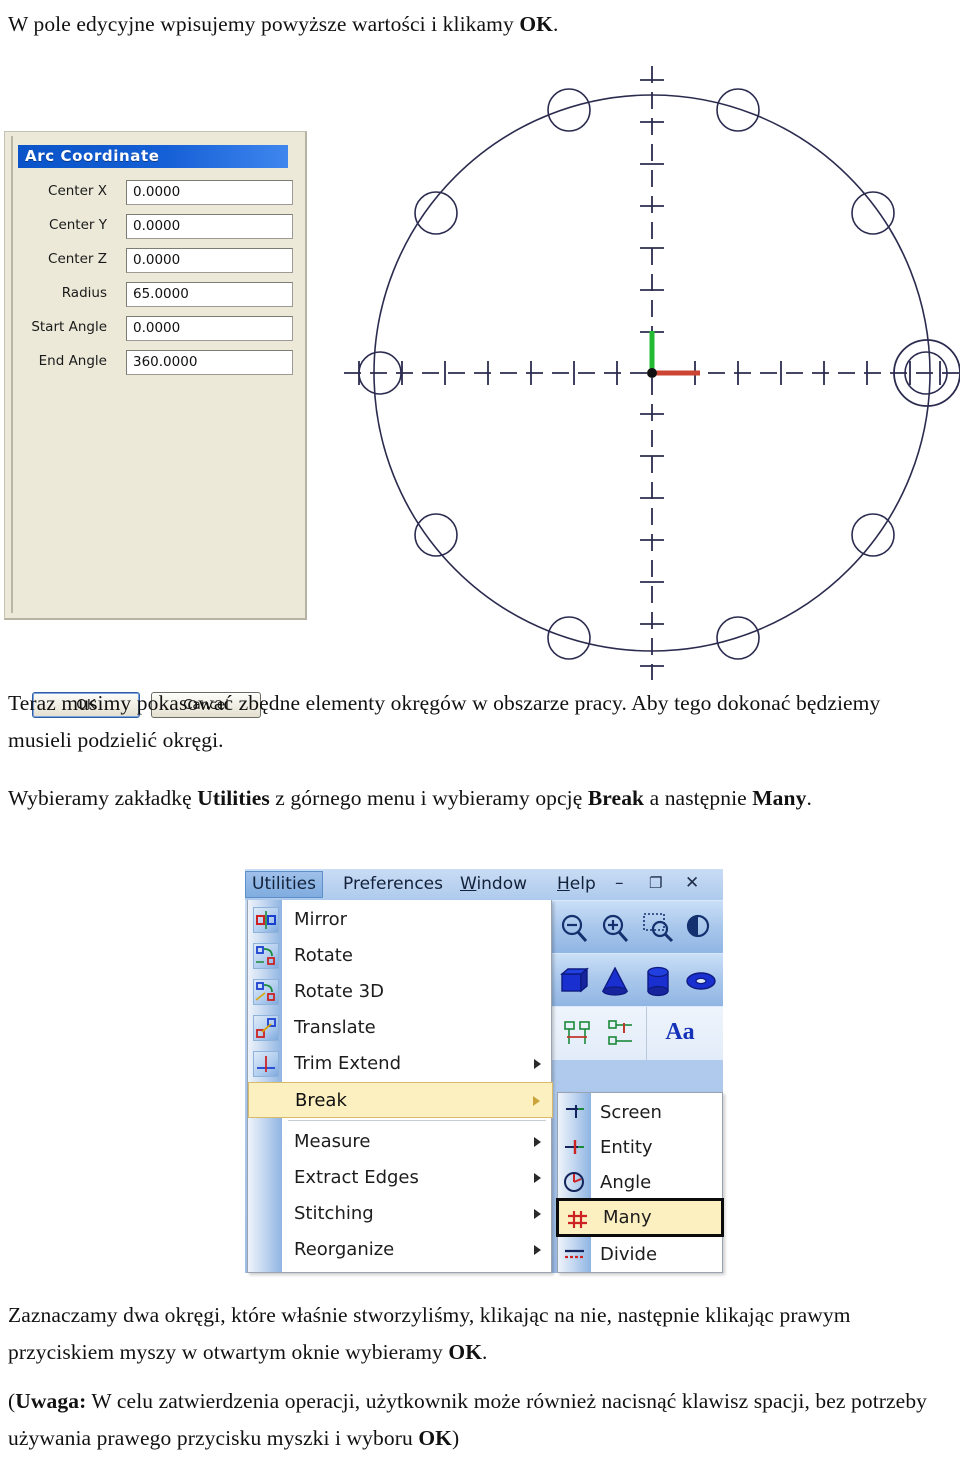 This screenshot has width=960, height=1466. Describe the element at coordinates (78, 225) in the screenshot. I see `field-label: Center Y` at that location.